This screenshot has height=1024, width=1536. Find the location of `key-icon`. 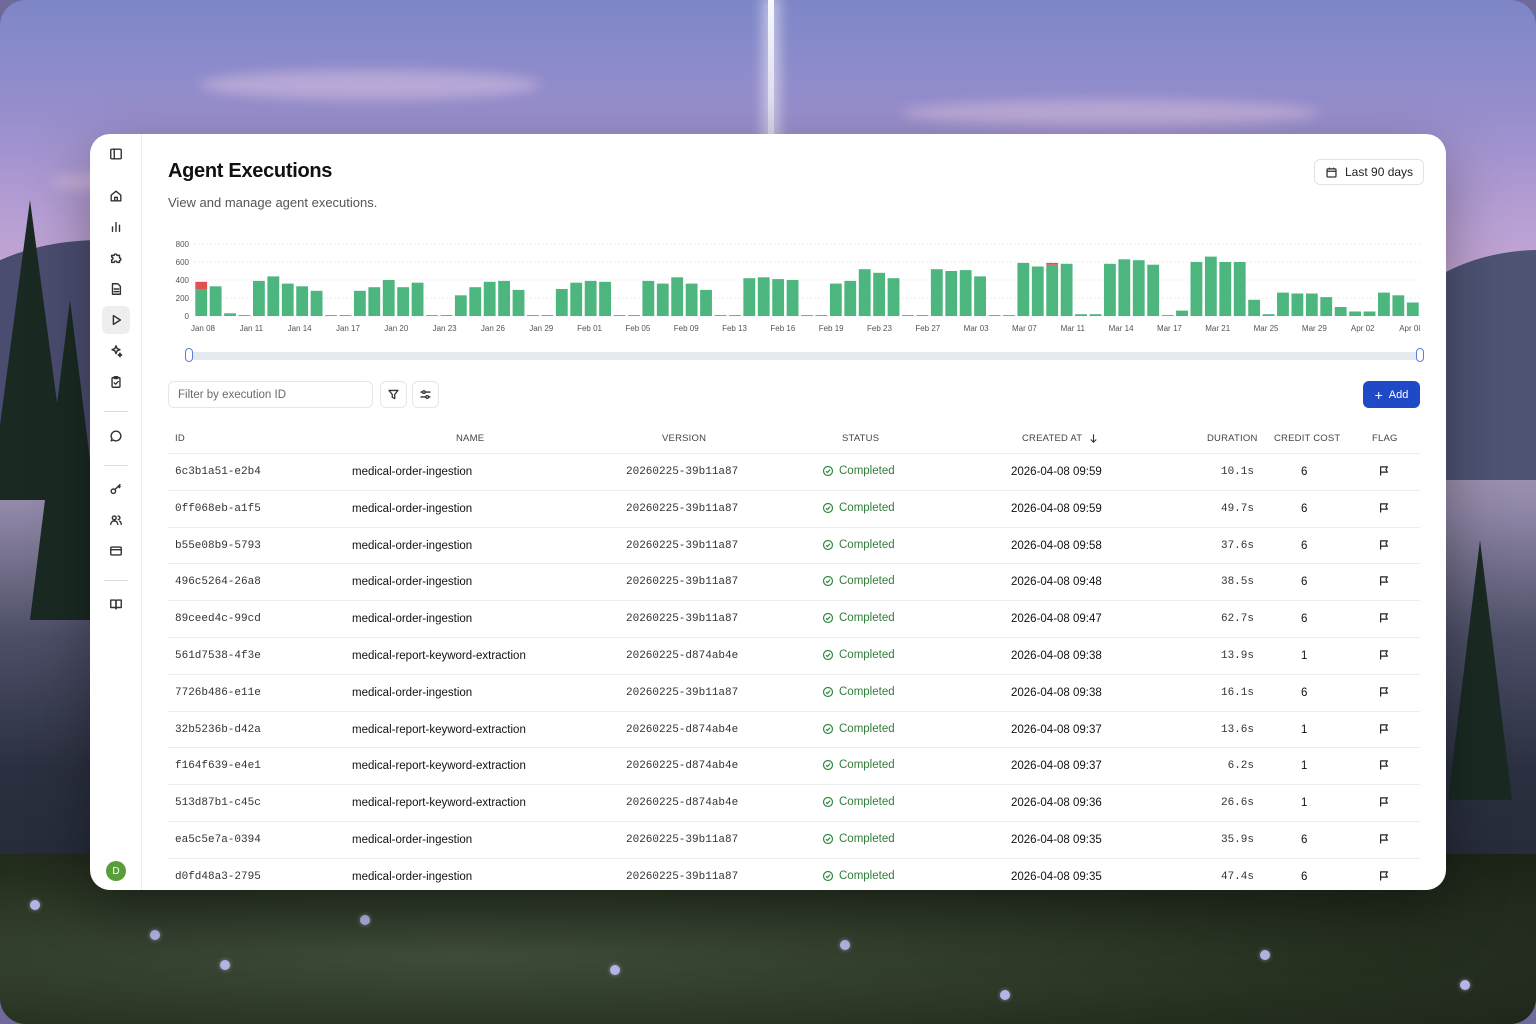

key-icon is located at coordinates (116, 489).